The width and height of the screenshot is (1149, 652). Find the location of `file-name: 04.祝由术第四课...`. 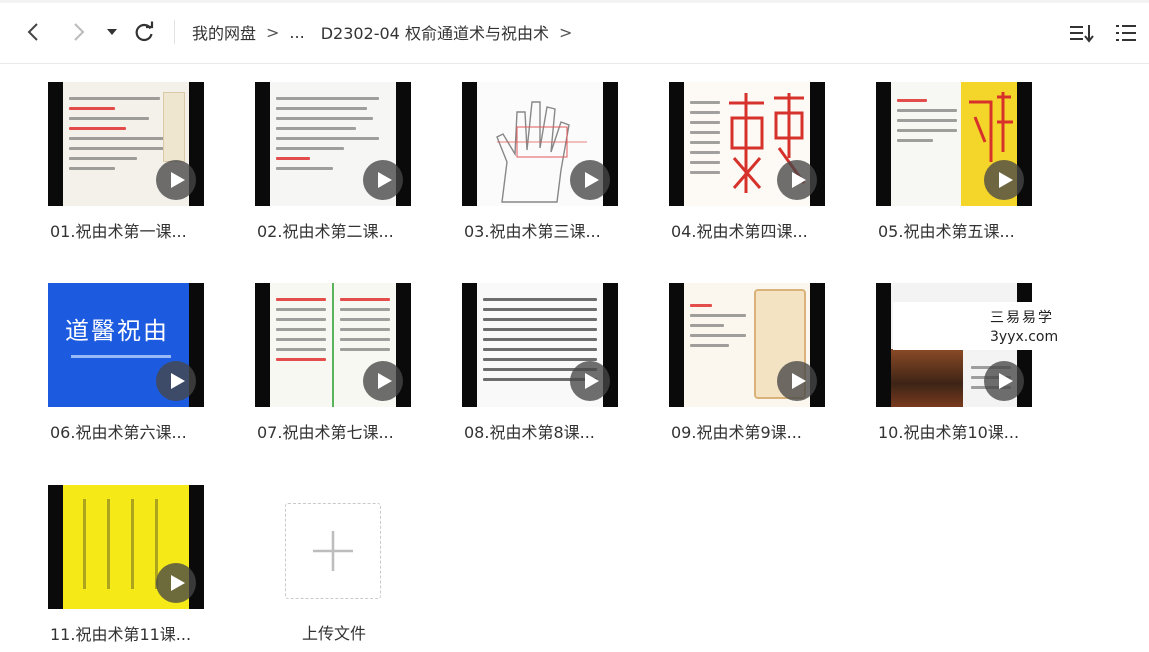

file-name: 04.祝由术第四课... is located at coordinates (739, 231).